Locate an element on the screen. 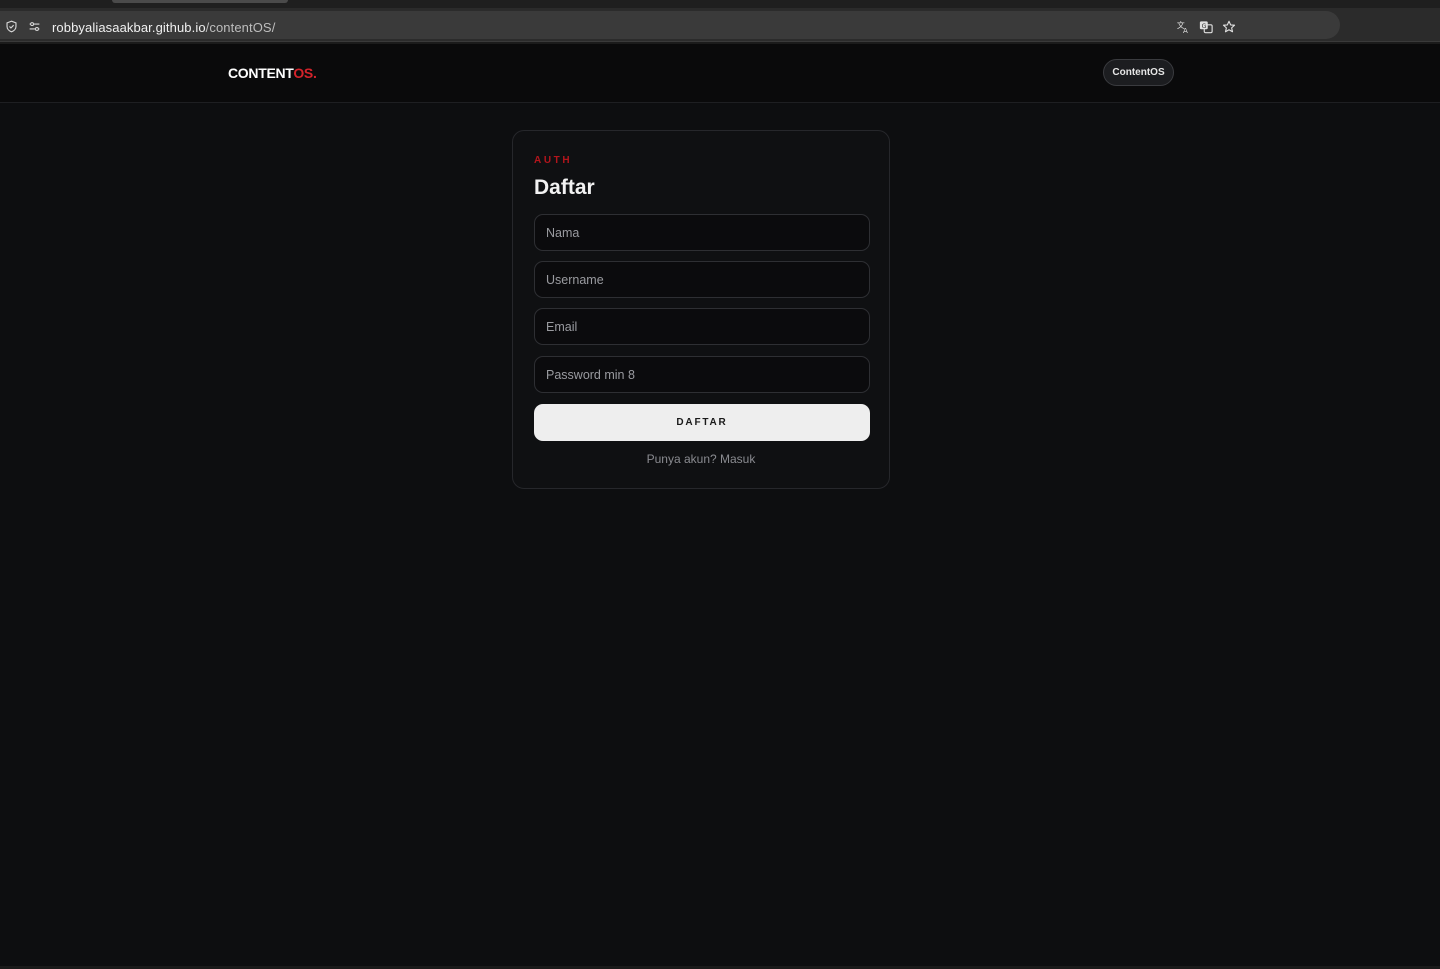 The image size is (1440, 969). browser-tabstrip is located at coordinates (720, 4).